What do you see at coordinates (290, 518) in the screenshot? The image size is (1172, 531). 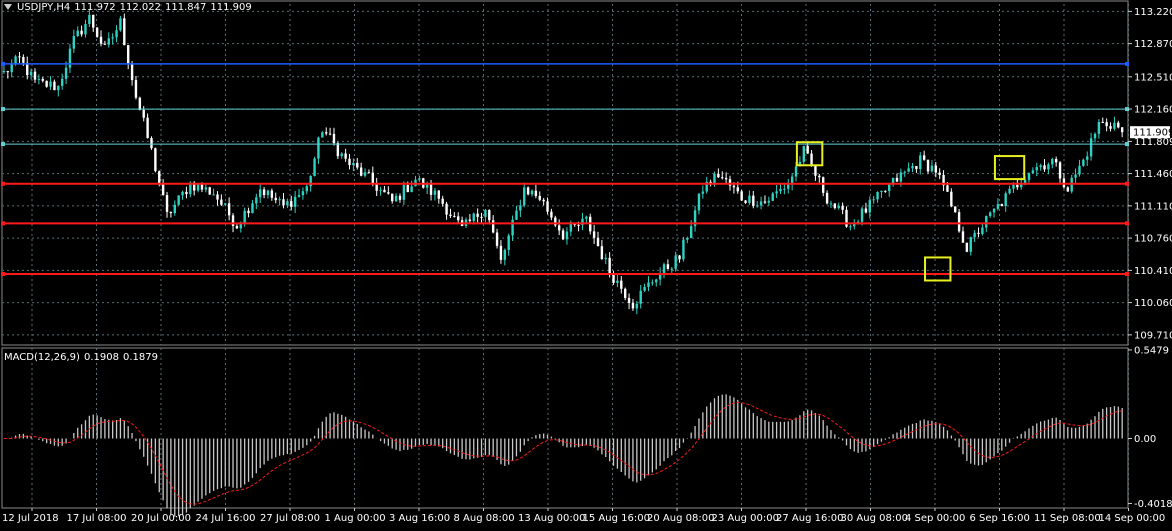 I see `time-axis-label: 27 Jul 08:00` at bounding box center [290, 518].